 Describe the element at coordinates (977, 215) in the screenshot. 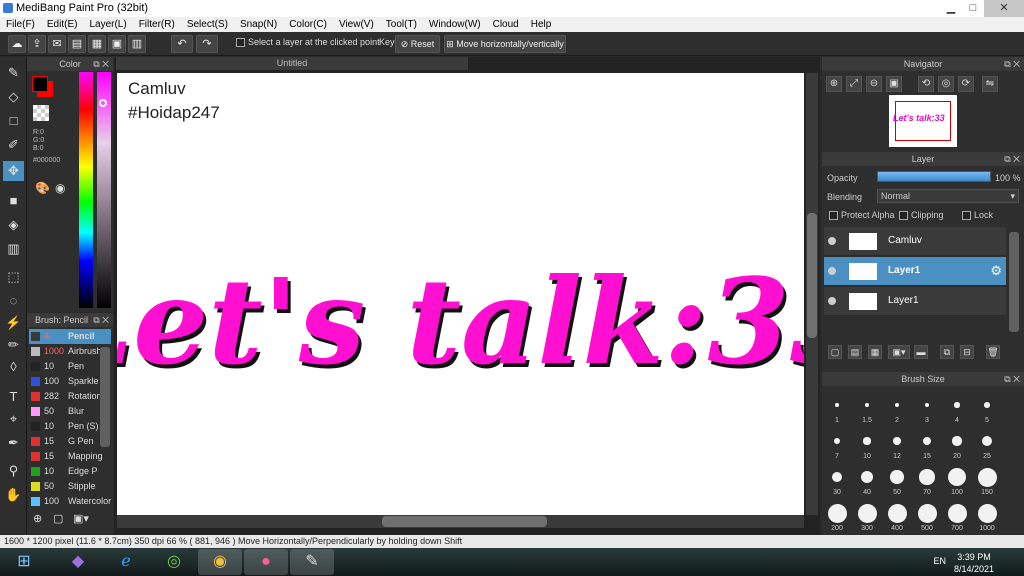

I see `lock-checkbox: Lock` at that location.